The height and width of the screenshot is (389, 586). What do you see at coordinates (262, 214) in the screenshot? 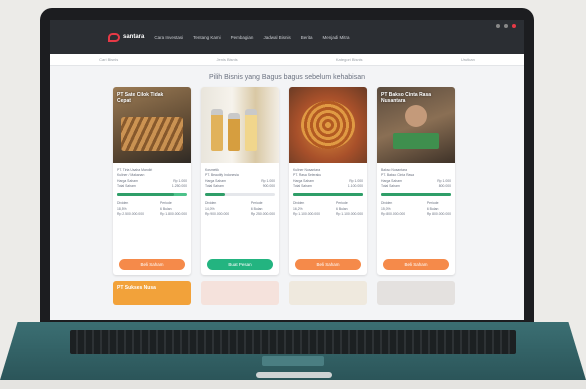
I see `stat-value: Rp 250.000.000` at bounding box center [262, 214].